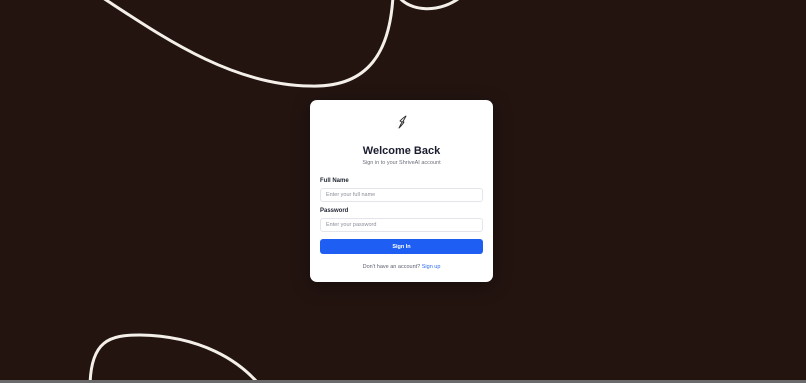  What do you see at coordinates (429, 5) in the screenshot?
I see `top-right-curve` at bounding box center [429, 5].